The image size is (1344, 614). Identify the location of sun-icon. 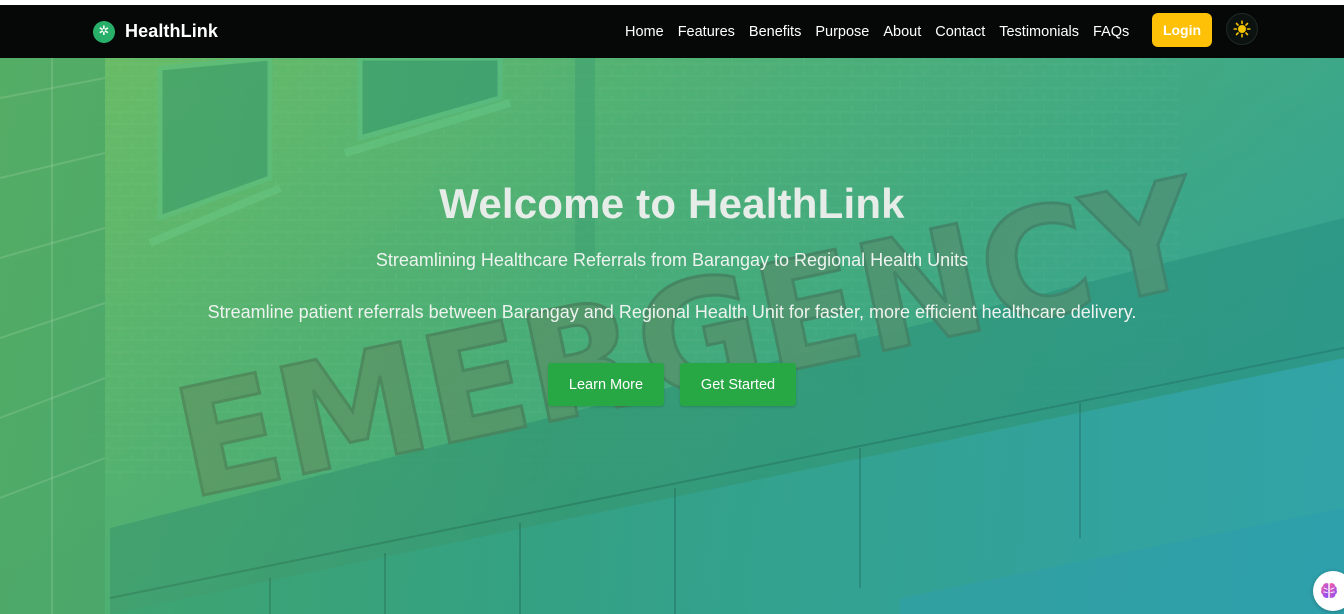
(1242, 29).